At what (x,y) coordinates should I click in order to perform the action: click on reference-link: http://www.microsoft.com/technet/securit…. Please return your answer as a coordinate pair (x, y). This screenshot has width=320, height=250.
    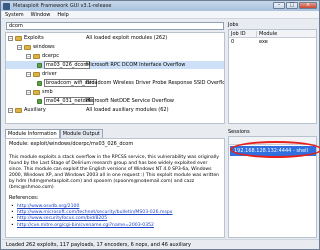
    Looking at the image, I should click on (95, 212).